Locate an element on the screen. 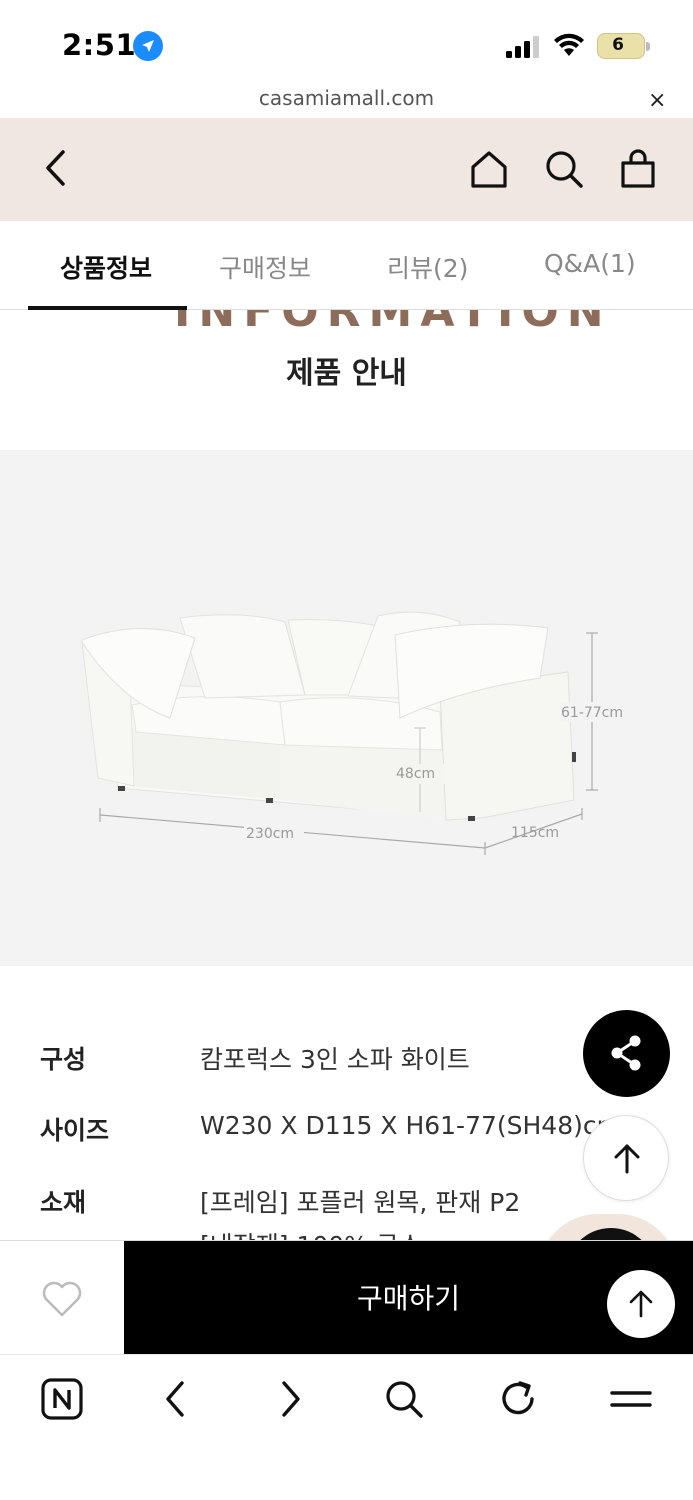 This screenshot has width=693, height=1500. dimension-seat-height-label: 48cm is located at coordinates (415, 774).